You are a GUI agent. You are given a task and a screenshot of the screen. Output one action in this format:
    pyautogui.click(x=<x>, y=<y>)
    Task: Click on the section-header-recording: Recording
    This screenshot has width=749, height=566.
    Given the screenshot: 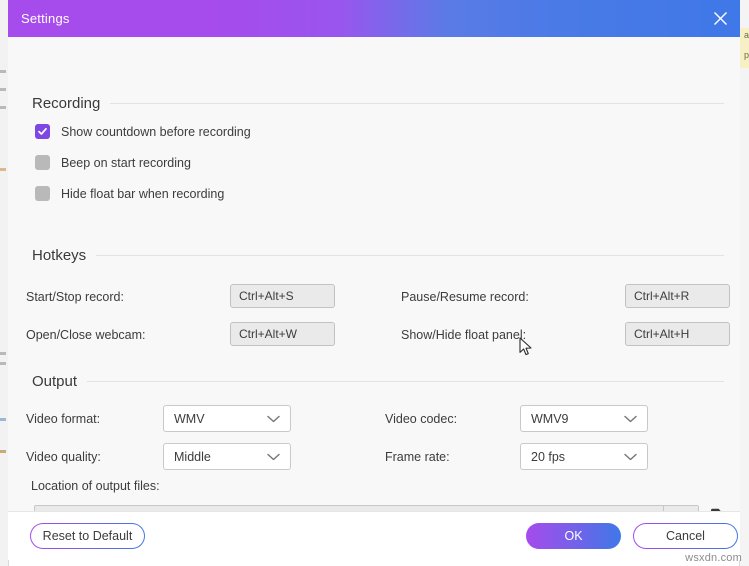 What is the action you would take?
    pyautogui.click(x=378, y=103)
    